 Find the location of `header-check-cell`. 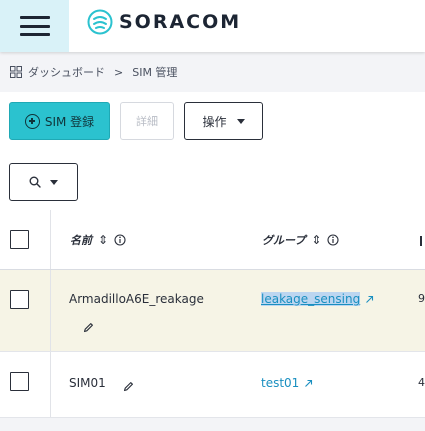

header-check-cell is located at coordinates (25, 239).